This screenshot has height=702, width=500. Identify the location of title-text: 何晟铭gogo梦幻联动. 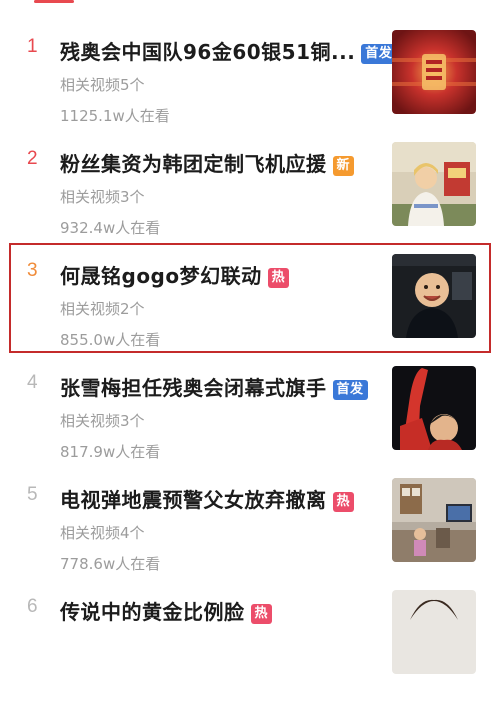
(161, 276).